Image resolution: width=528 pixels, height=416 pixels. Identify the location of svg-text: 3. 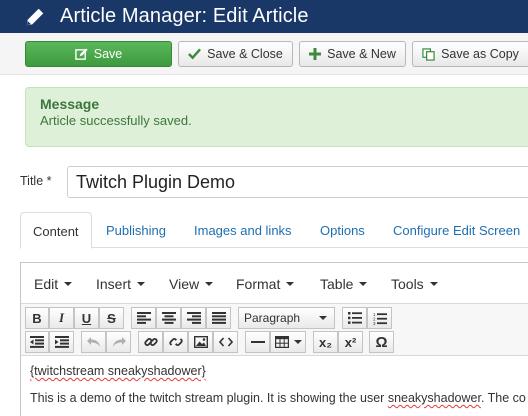
(374, 323).